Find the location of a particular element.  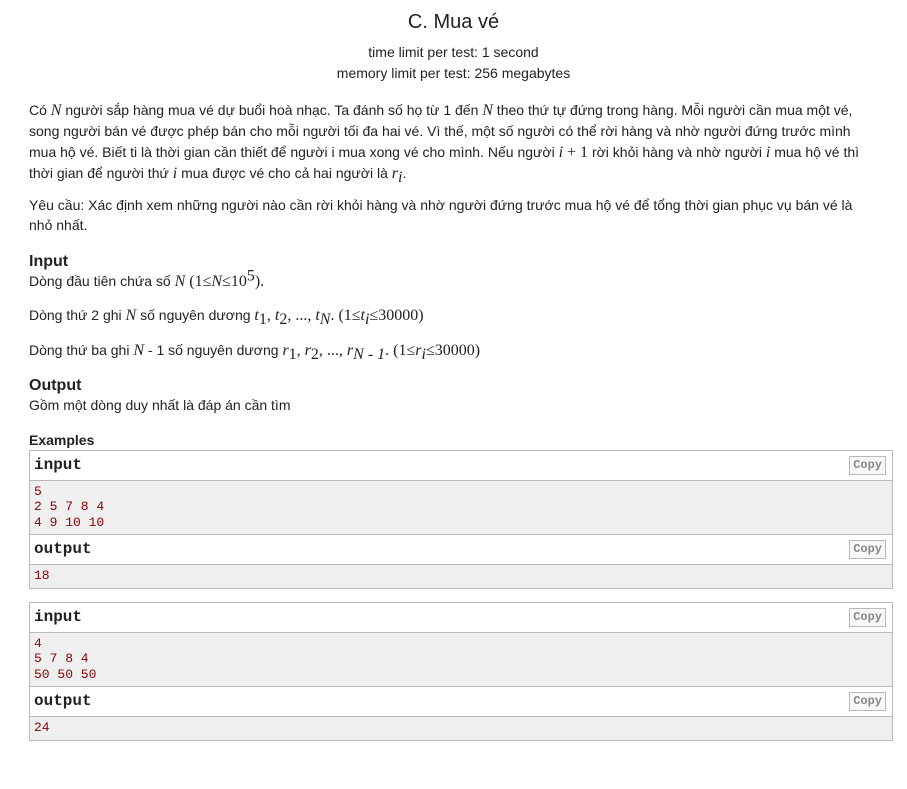

example-2-input: 4 5 7 8 4 50 50 50 is located at coordinates (461, 660).